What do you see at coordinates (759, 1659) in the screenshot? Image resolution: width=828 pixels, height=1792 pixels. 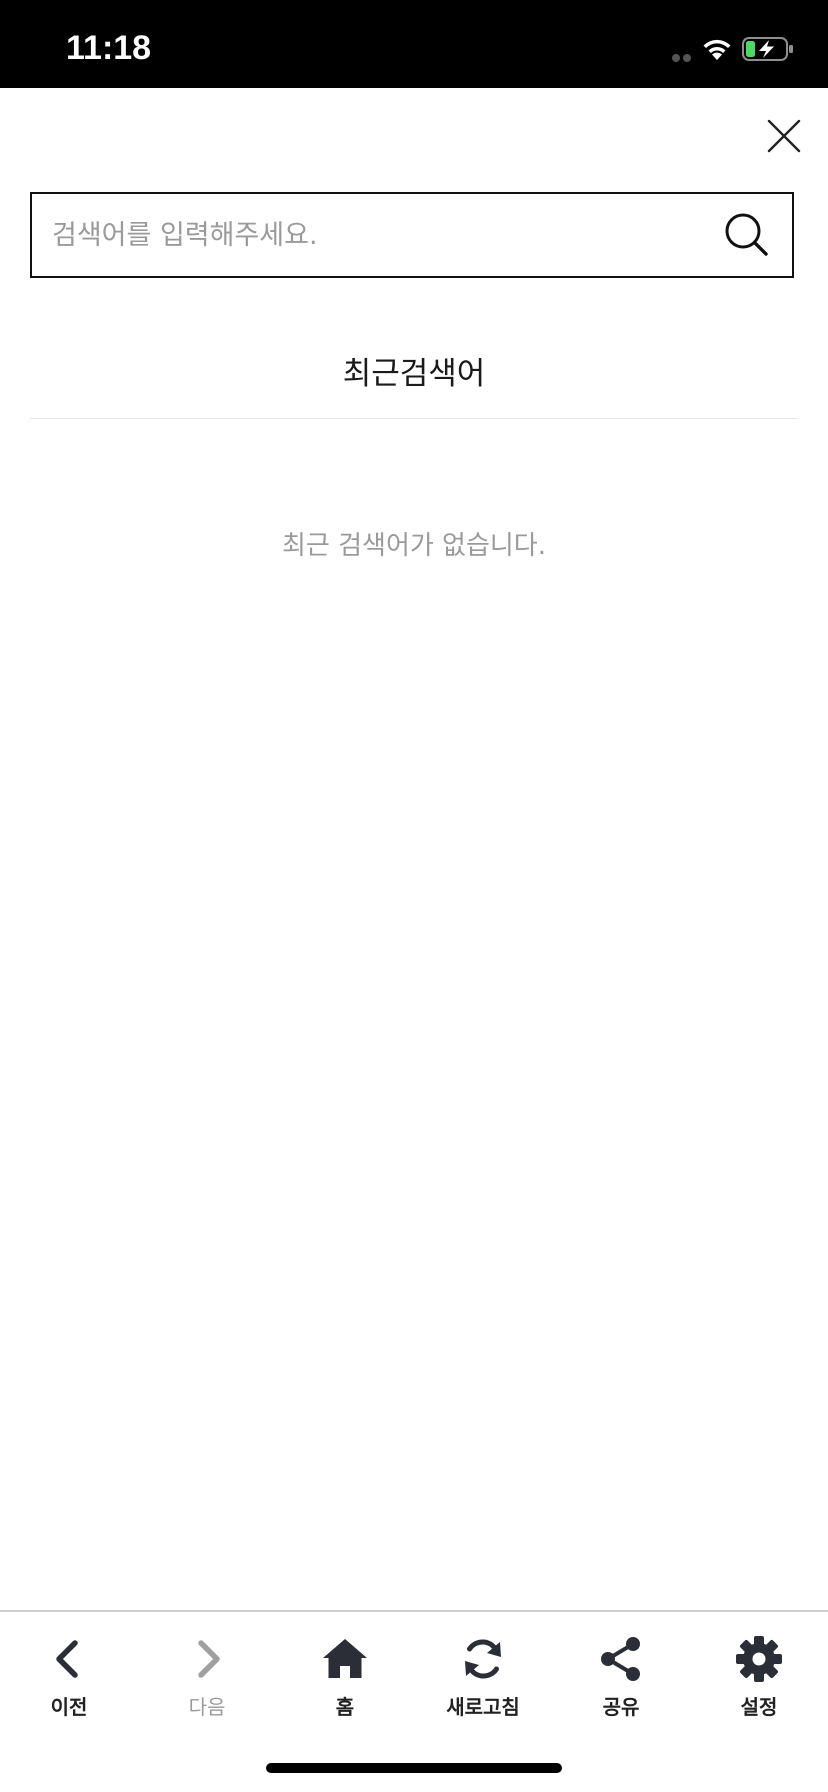 I see `gear-icon` at bounding box center [759, 1659].